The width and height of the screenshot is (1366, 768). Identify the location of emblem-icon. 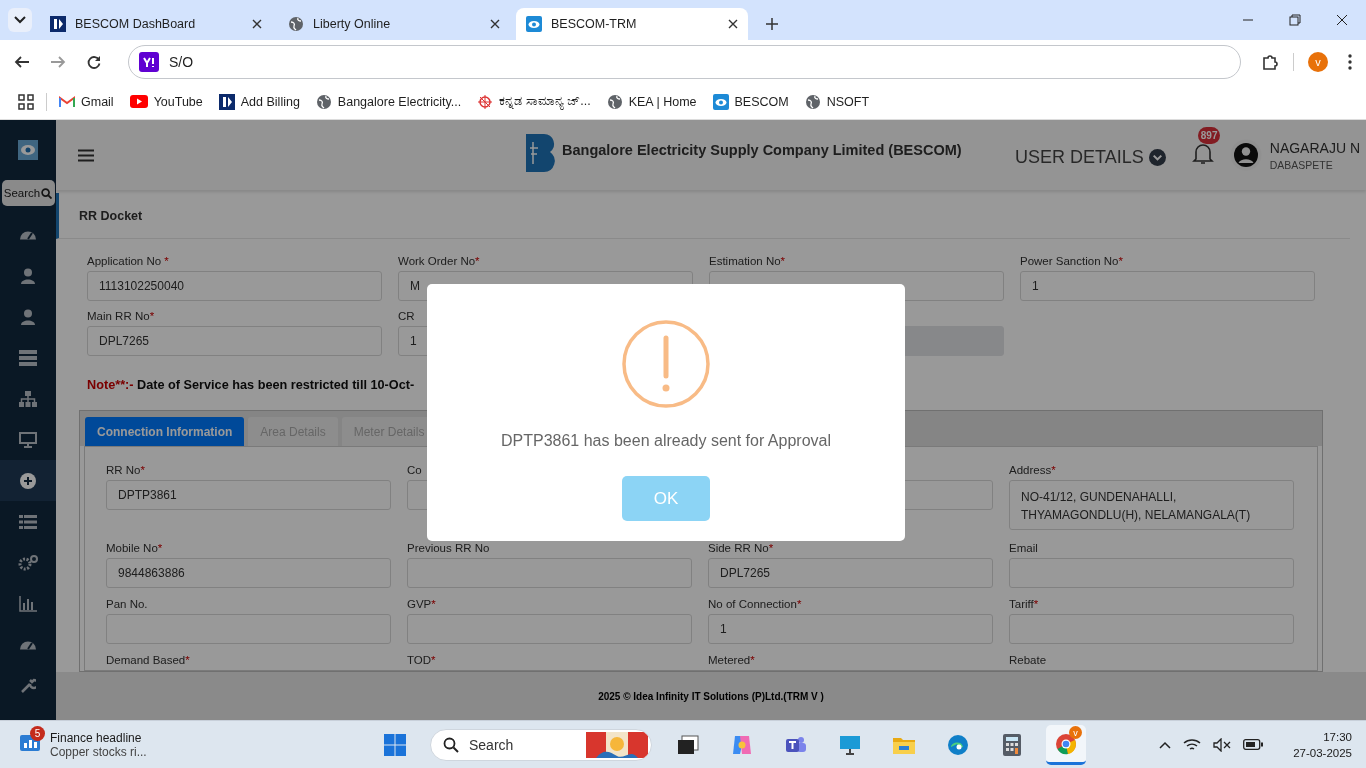
(485, 101).